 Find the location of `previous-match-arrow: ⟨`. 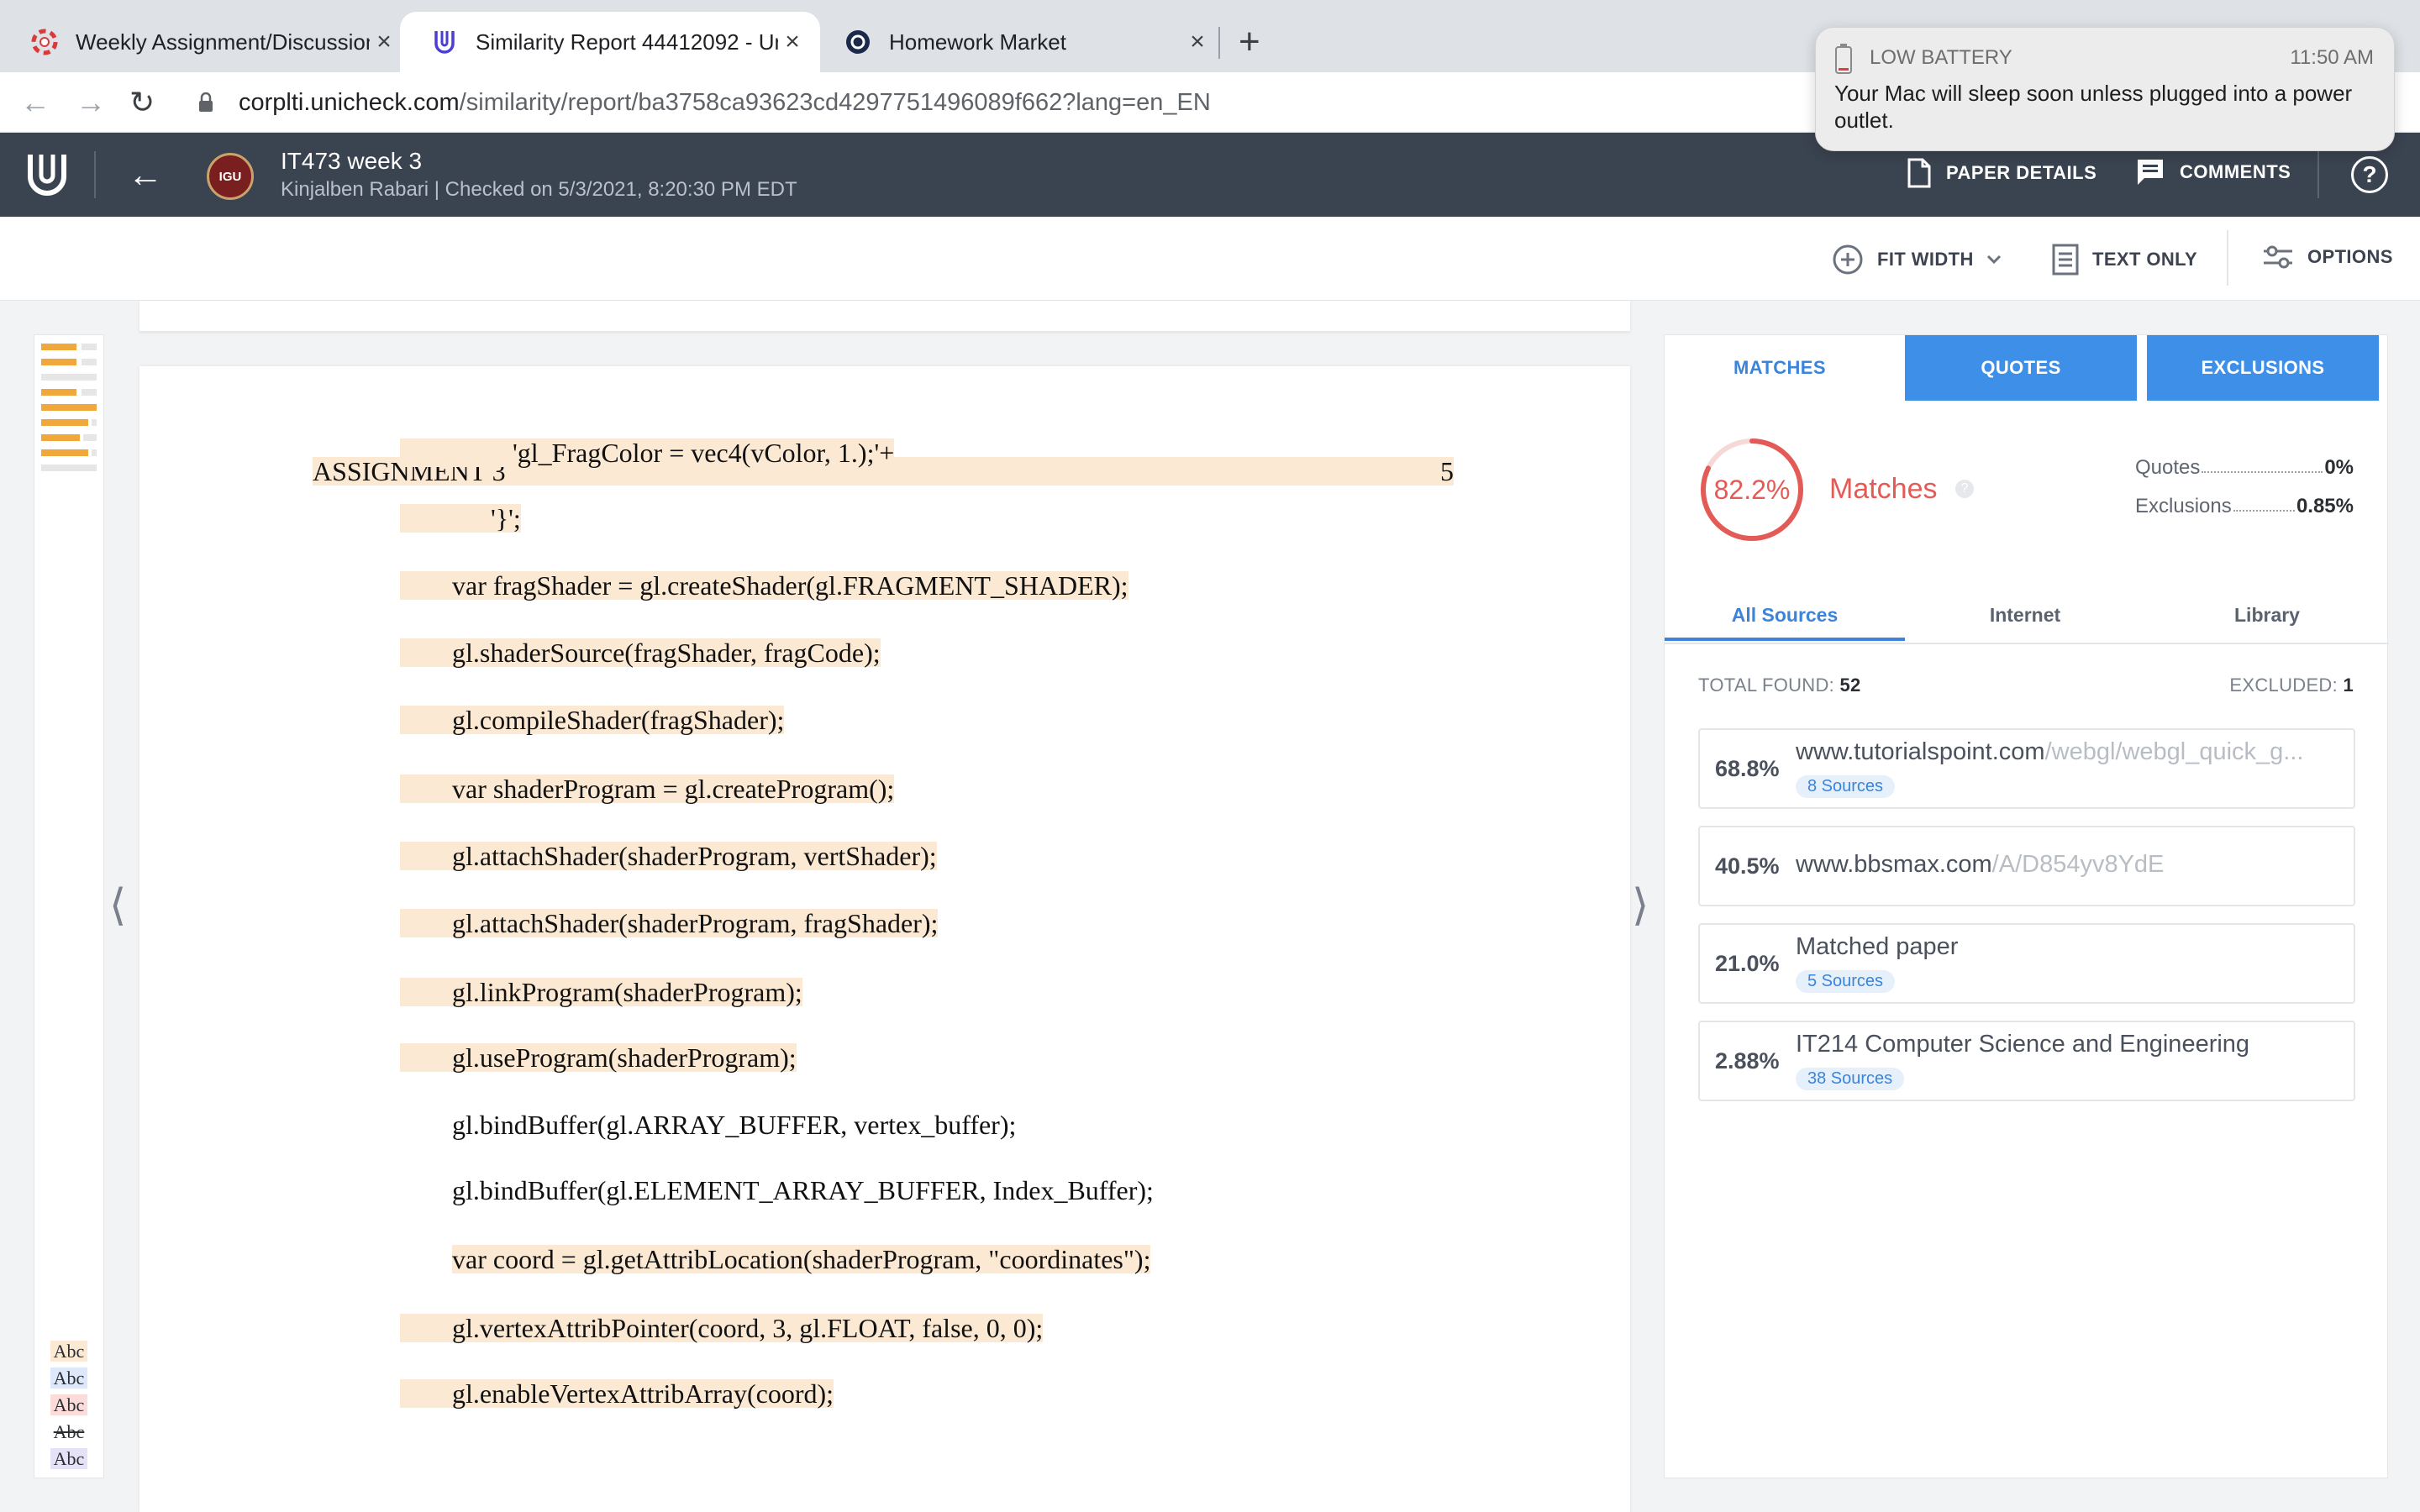

previous-match-arrow: ⟨ is located at coordinates (117, 905).